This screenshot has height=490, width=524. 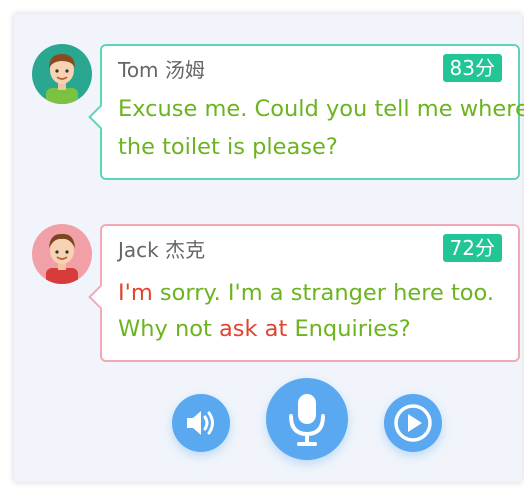 What do you see at coordinates (253, 329) in the screenshot?
I see `word-segment: ask at` at bounding box center [253, 329].